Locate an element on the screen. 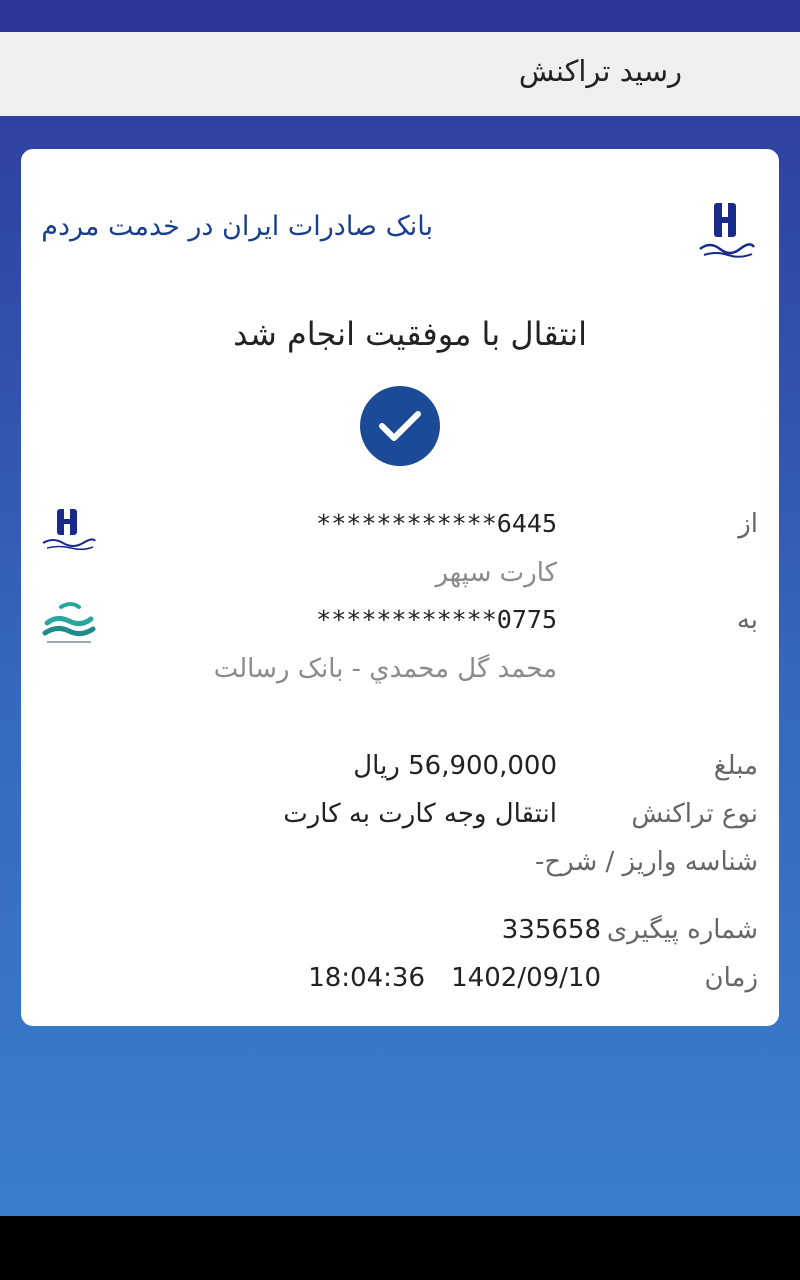 The height and width of the screenshot is (1280, 800). time-clock: 18:04:36 is located at coordinates (366, 978).